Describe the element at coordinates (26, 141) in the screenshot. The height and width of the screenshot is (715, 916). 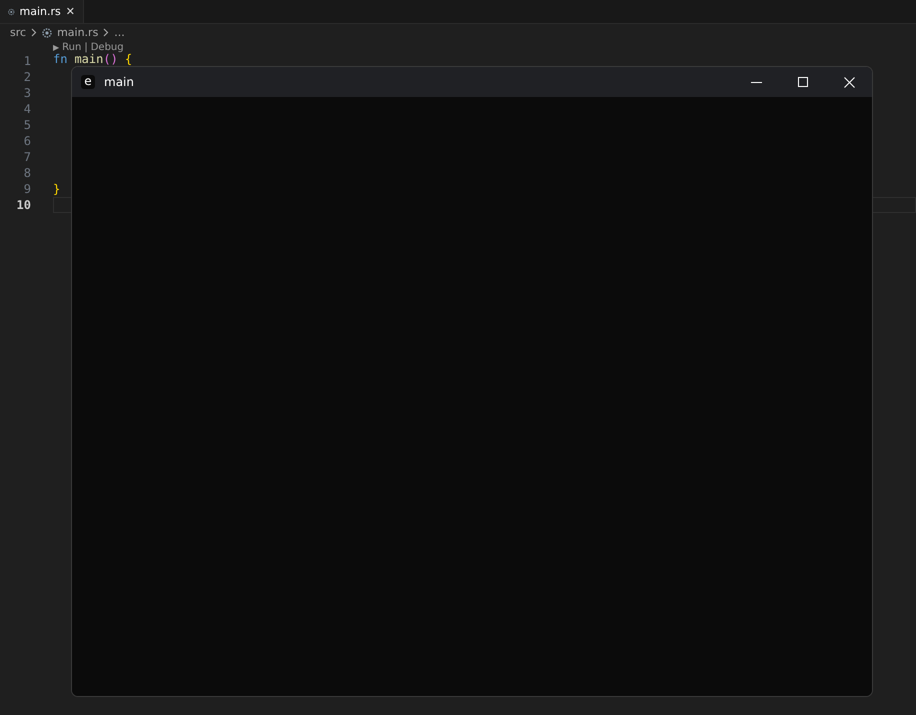
I see `line-number: 6` at that location.